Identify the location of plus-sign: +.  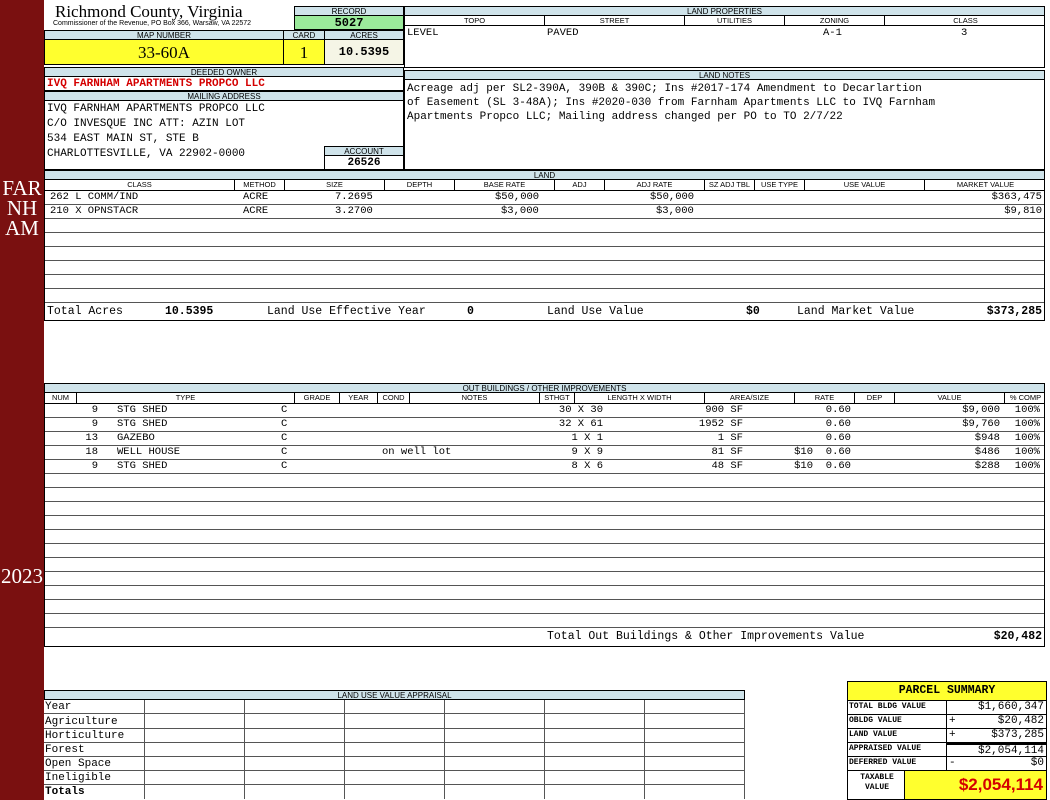
(952, 721).